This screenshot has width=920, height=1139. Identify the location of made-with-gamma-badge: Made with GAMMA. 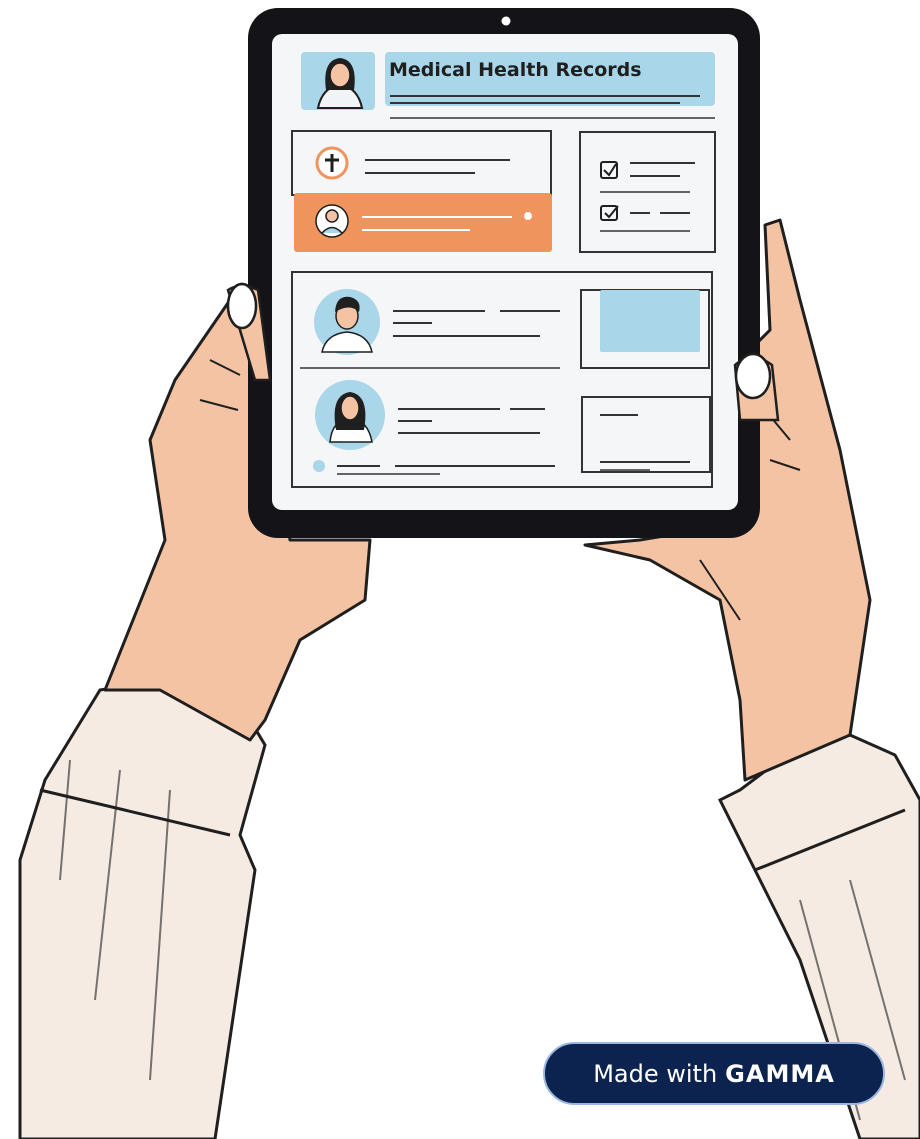
(714, 1073).